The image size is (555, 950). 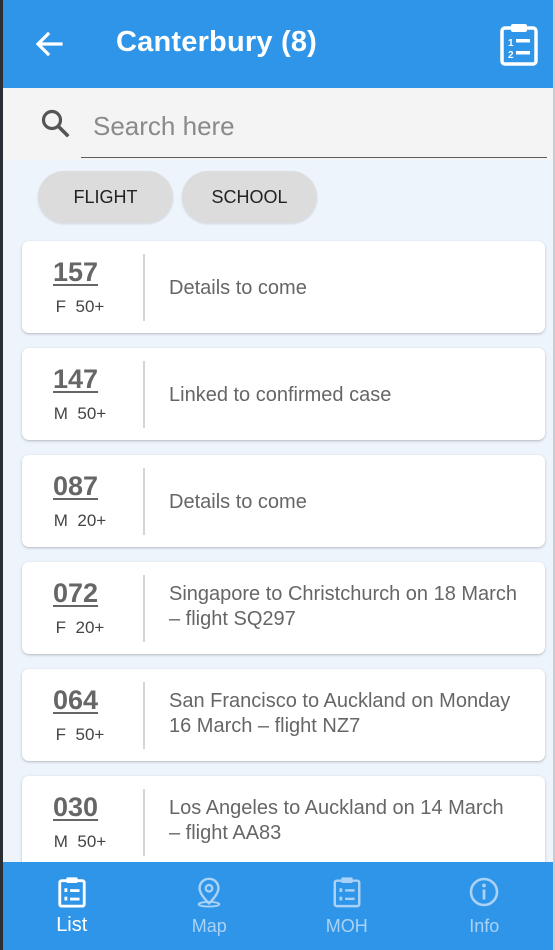 I want to click on case-id-block: 030 M 50+, so click(x=82, y=822).